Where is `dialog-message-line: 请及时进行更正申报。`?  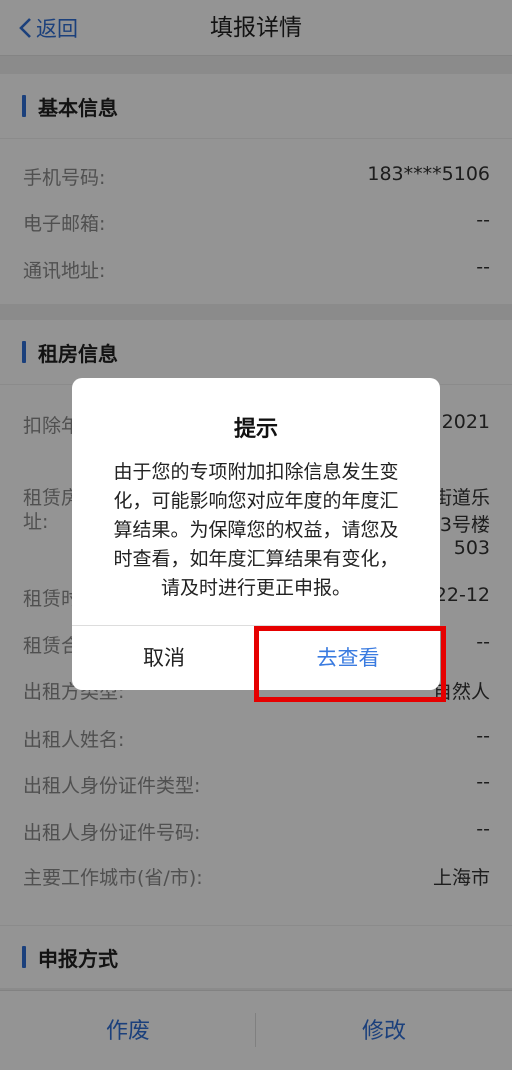 dialog-message-line: 请及时进行更正申报。 is located at coordinates (255, 588).